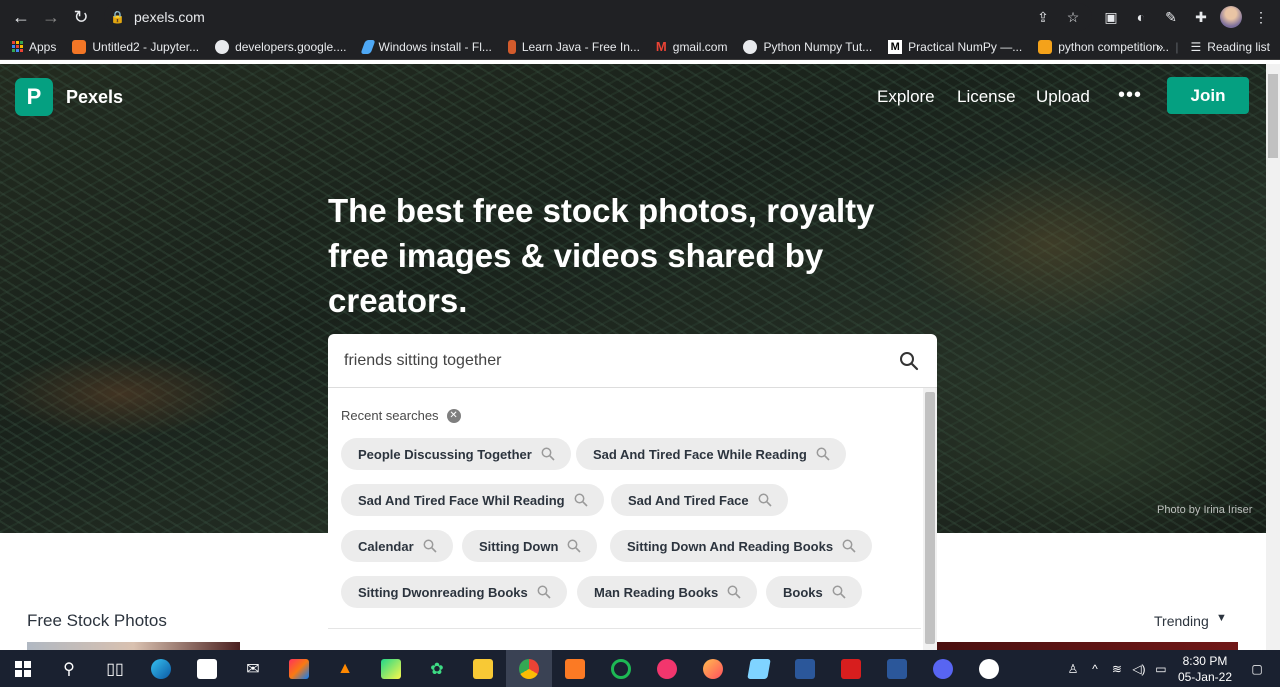  What do you see at coordinates (453, 415) in the screenshot?
I see `clear-history-icon: ✕` at bounding box center [453, 415].